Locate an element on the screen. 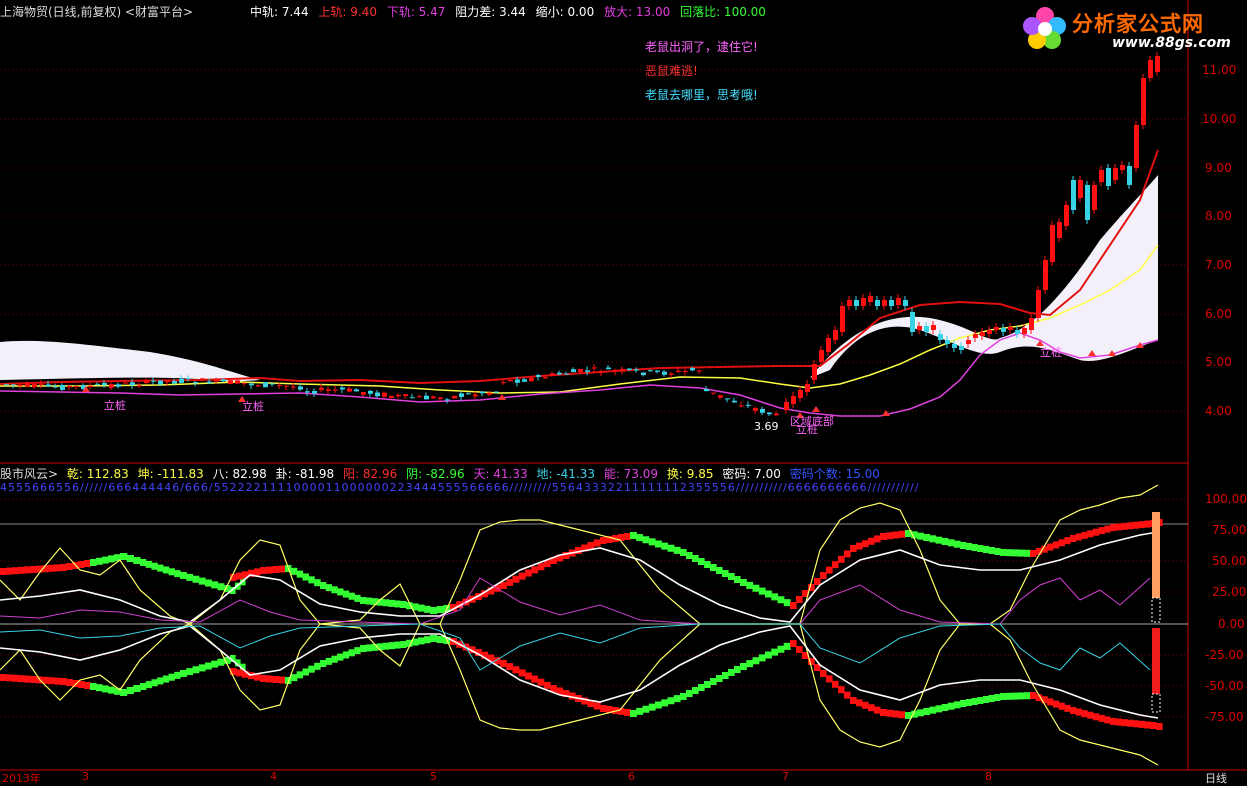 The height and width of the screenshot is (786, 1247). yin-value: 阴: -82.96 is located at coordinates (435, 474).